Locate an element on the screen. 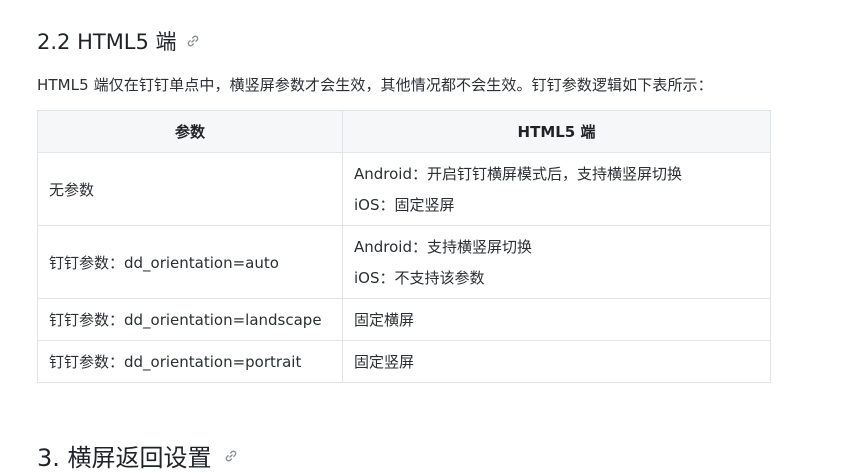 The height and width of the screenshot is (473, 858). table-header-row: 参数 HTML5 端 is located at coordinates (404, 131).